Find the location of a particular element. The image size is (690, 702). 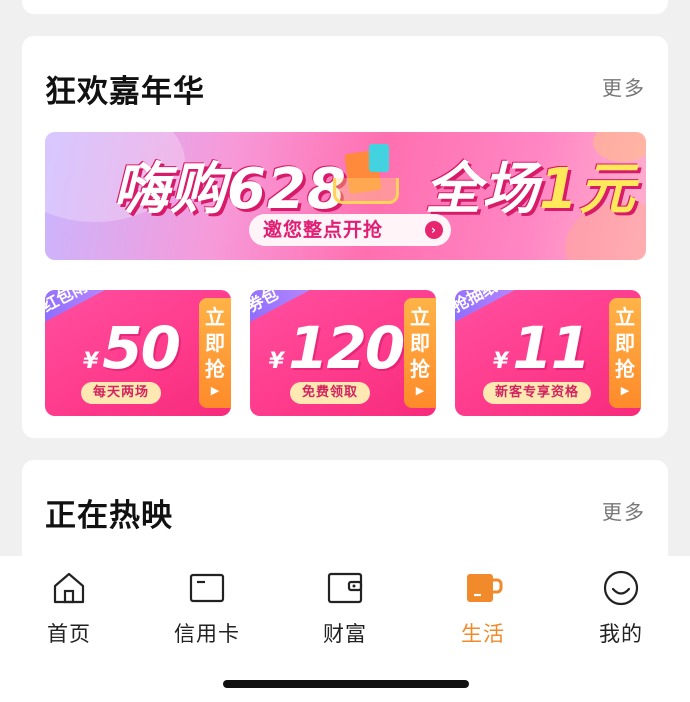

tab-label: 首页 is located at coordinates (69, 634).